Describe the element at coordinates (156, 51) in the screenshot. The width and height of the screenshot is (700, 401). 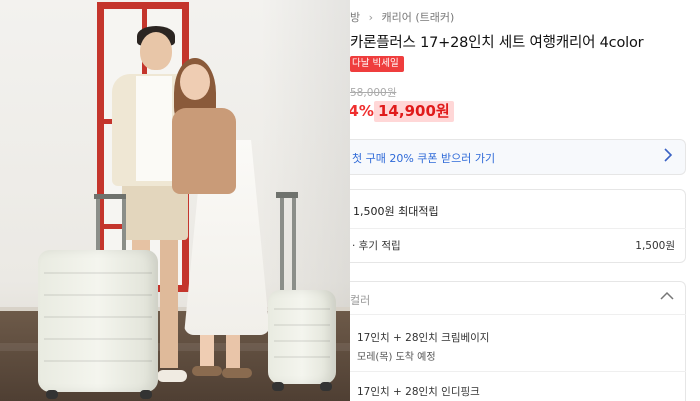
I see `man-face` at that location.